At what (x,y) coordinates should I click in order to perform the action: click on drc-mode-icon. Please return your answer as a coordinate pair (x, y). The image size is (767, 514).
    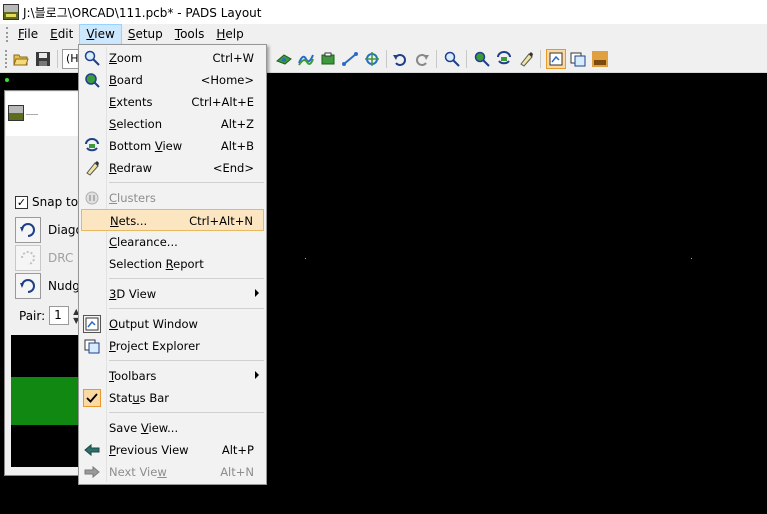
    Looking at the image, I should click on (28, 258).